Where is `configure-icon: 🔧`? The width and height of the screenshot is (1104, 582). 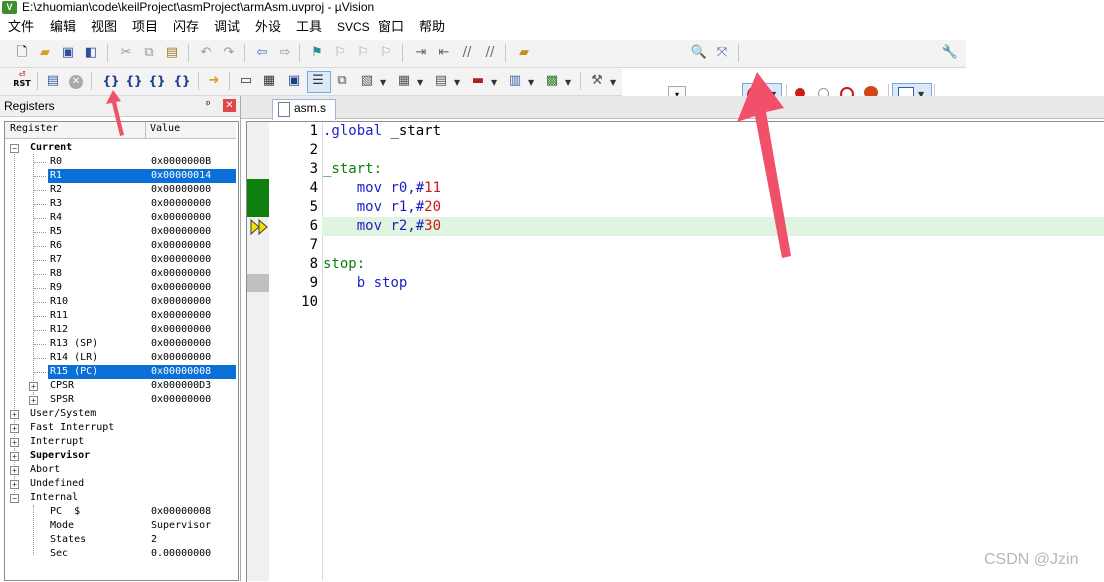 configure-icon: 🔧 is located at coordinates (950, 53).